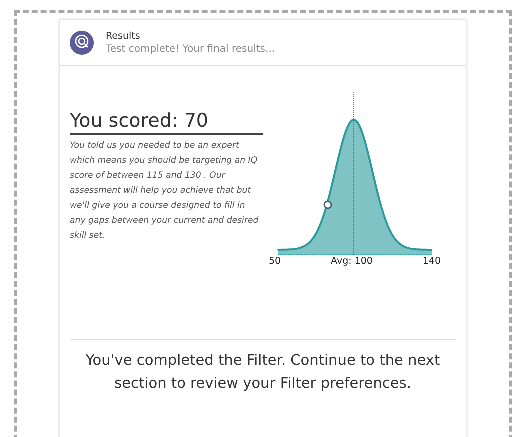 This screenshot has height=437, width=515. I want to click on axis-label: 50, so click(275, 261).